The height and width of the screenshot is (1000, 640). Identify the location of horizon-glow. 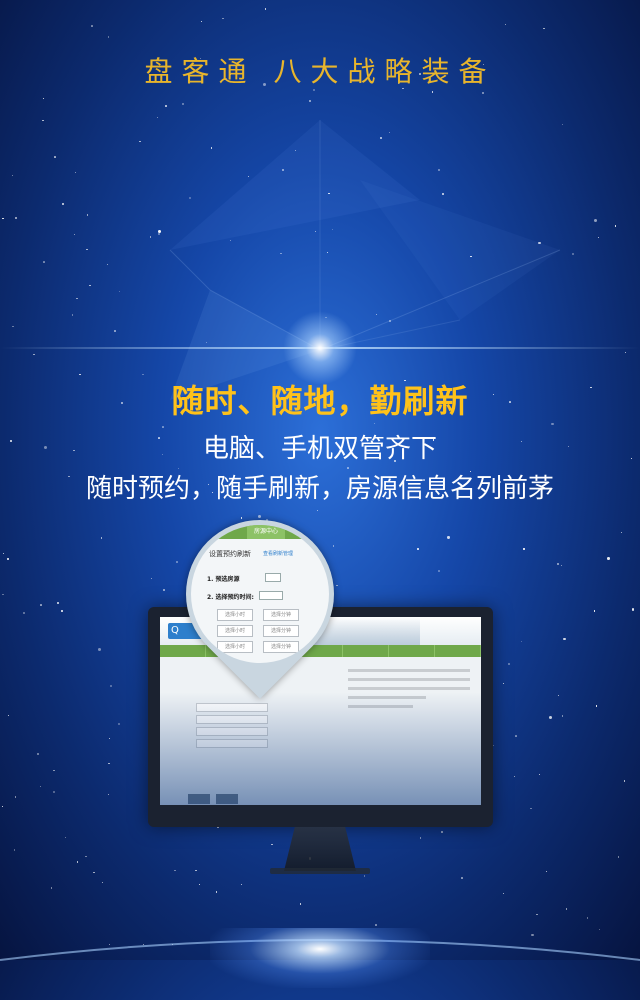
(320, 958).